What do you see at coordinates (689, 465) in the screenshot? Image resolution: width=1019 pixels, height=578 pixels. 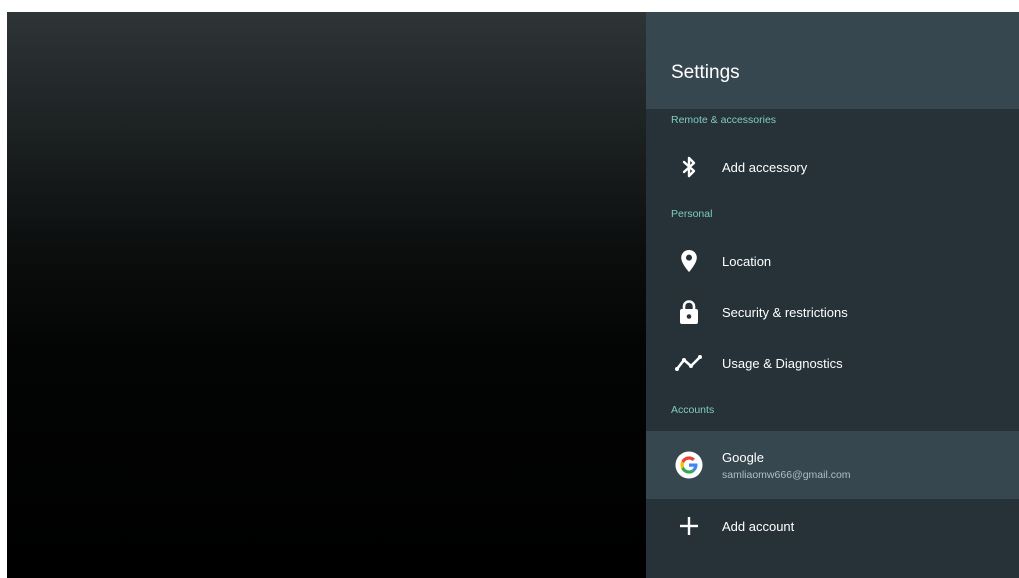 I see `google-logo-icon` at bounding box center [689, 465].